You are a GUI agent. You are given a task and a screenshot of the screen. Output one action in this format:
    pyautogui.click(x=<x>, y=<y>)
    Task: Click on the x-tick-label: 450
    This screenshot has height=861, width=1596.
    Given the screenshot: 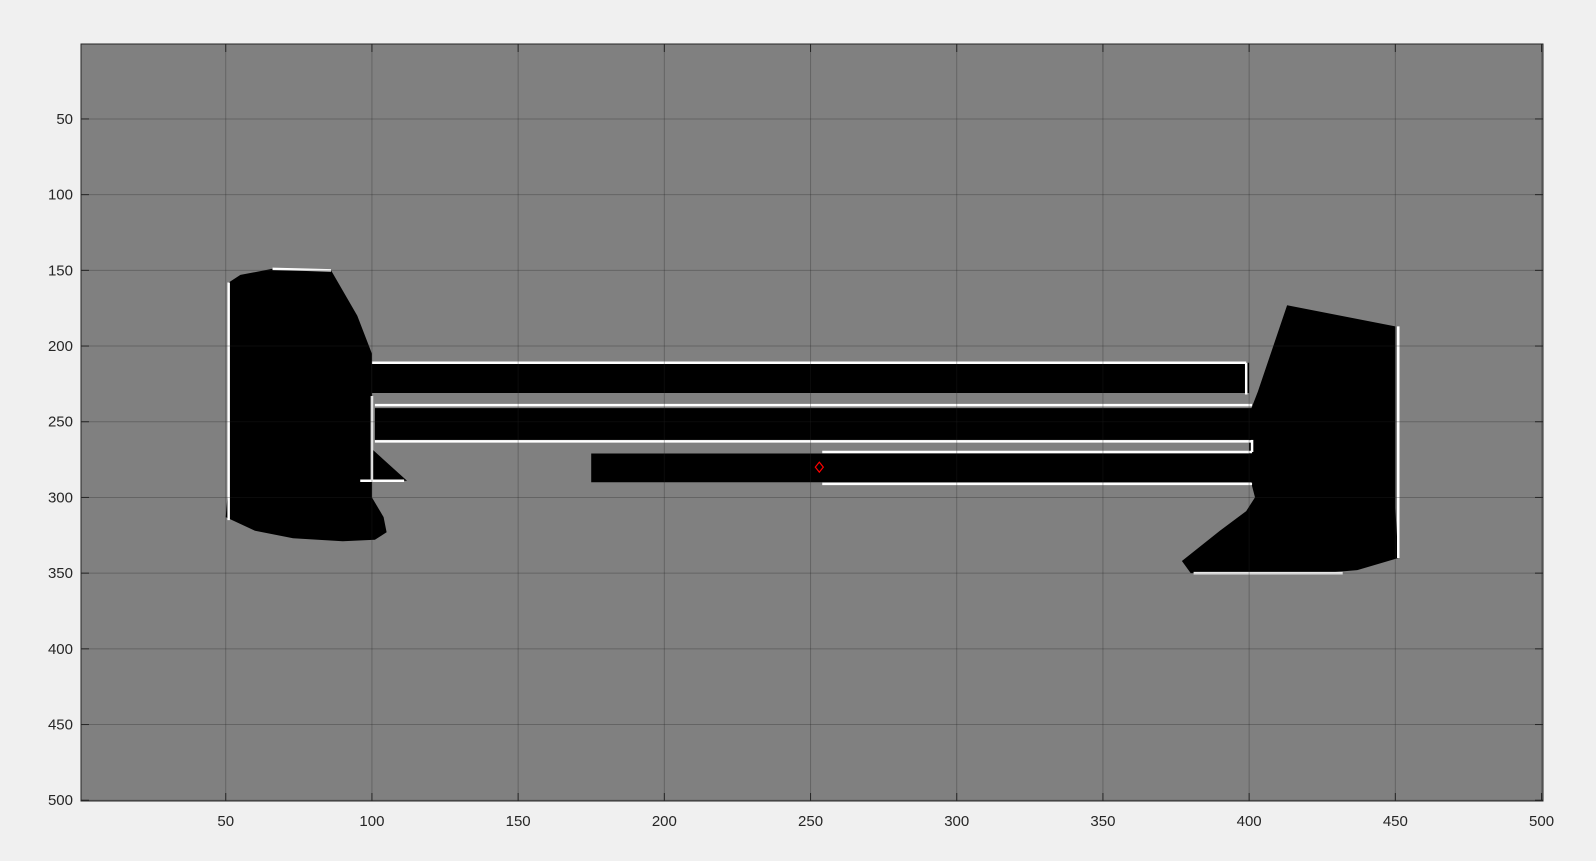 What is the action you would take?
    pyautogui.click(x=1395, y=821)
    